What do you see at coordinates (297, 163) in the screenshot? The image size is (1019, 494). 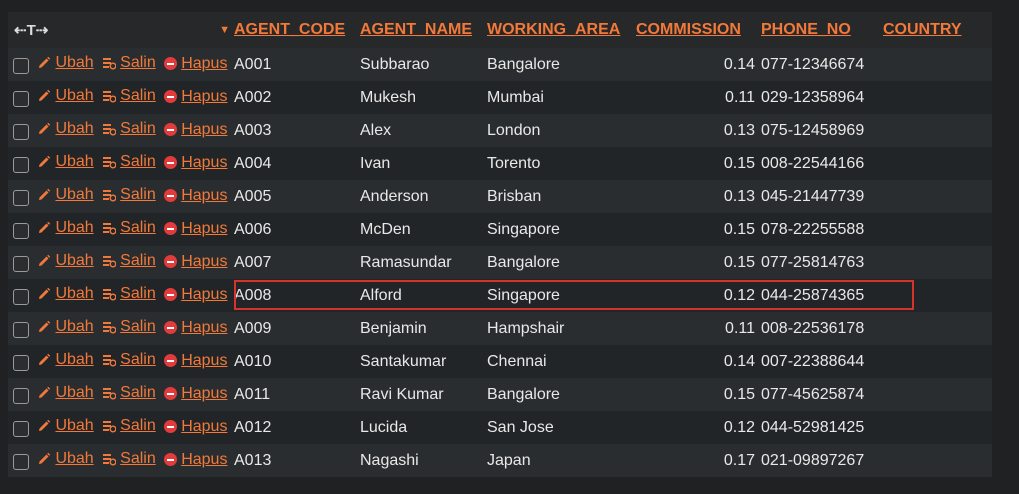 I see `cell-agent-code: A004` at bounding box center [297, 163].